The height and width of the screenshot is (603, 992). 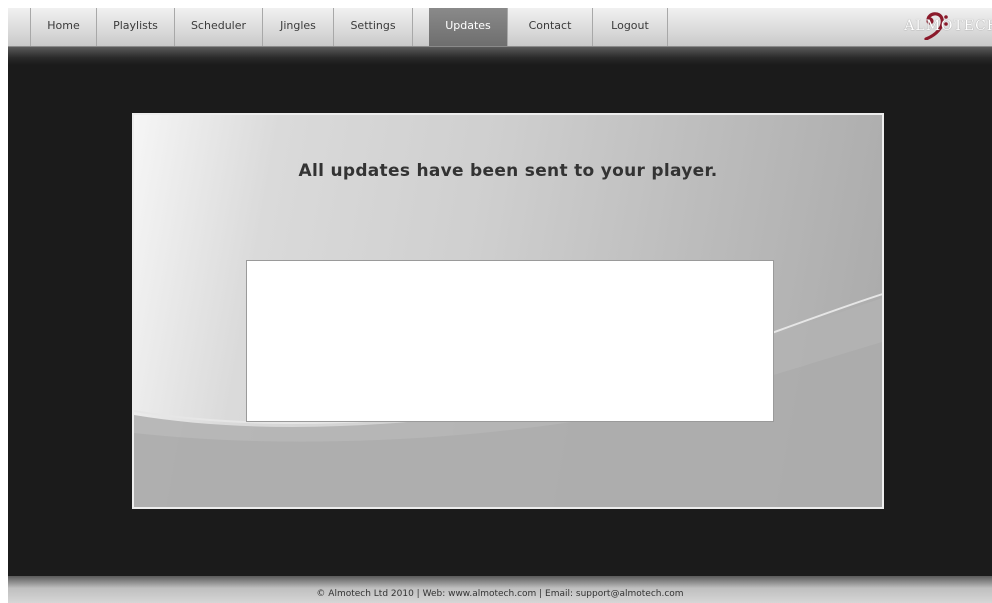 I want to click on nav-item-home: Home, so click(x=63, y=27).